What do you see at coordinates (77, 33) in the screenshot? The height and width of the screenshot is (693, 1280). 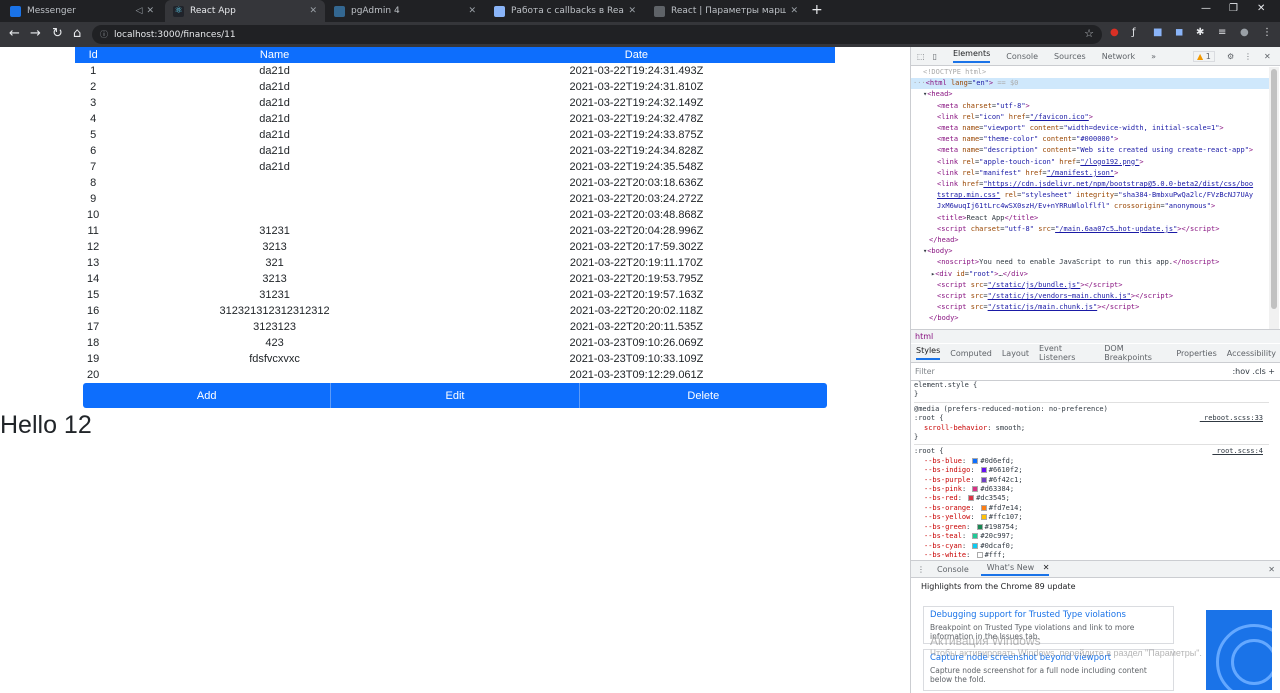 I see `home-icon: ⌂` at bounding box center [77, 33].